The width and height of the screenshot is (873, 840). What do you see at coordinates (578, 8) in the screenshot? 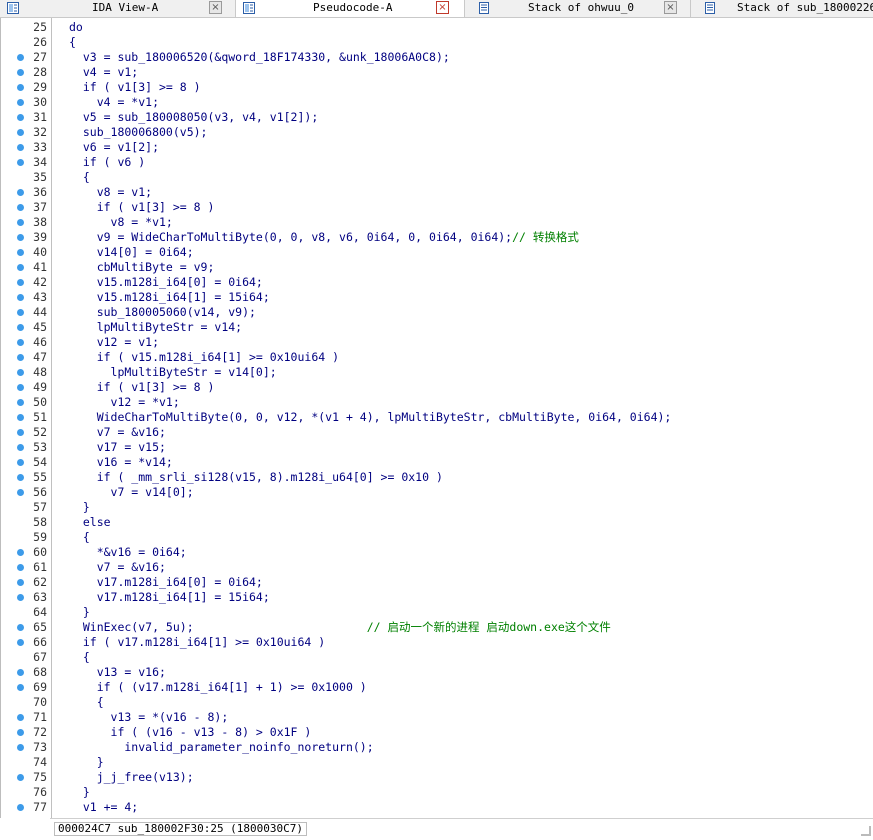
I see `tab-stack-ohwuu: Stack of ohwuu_0 ×` at bounding box center [578, 8].